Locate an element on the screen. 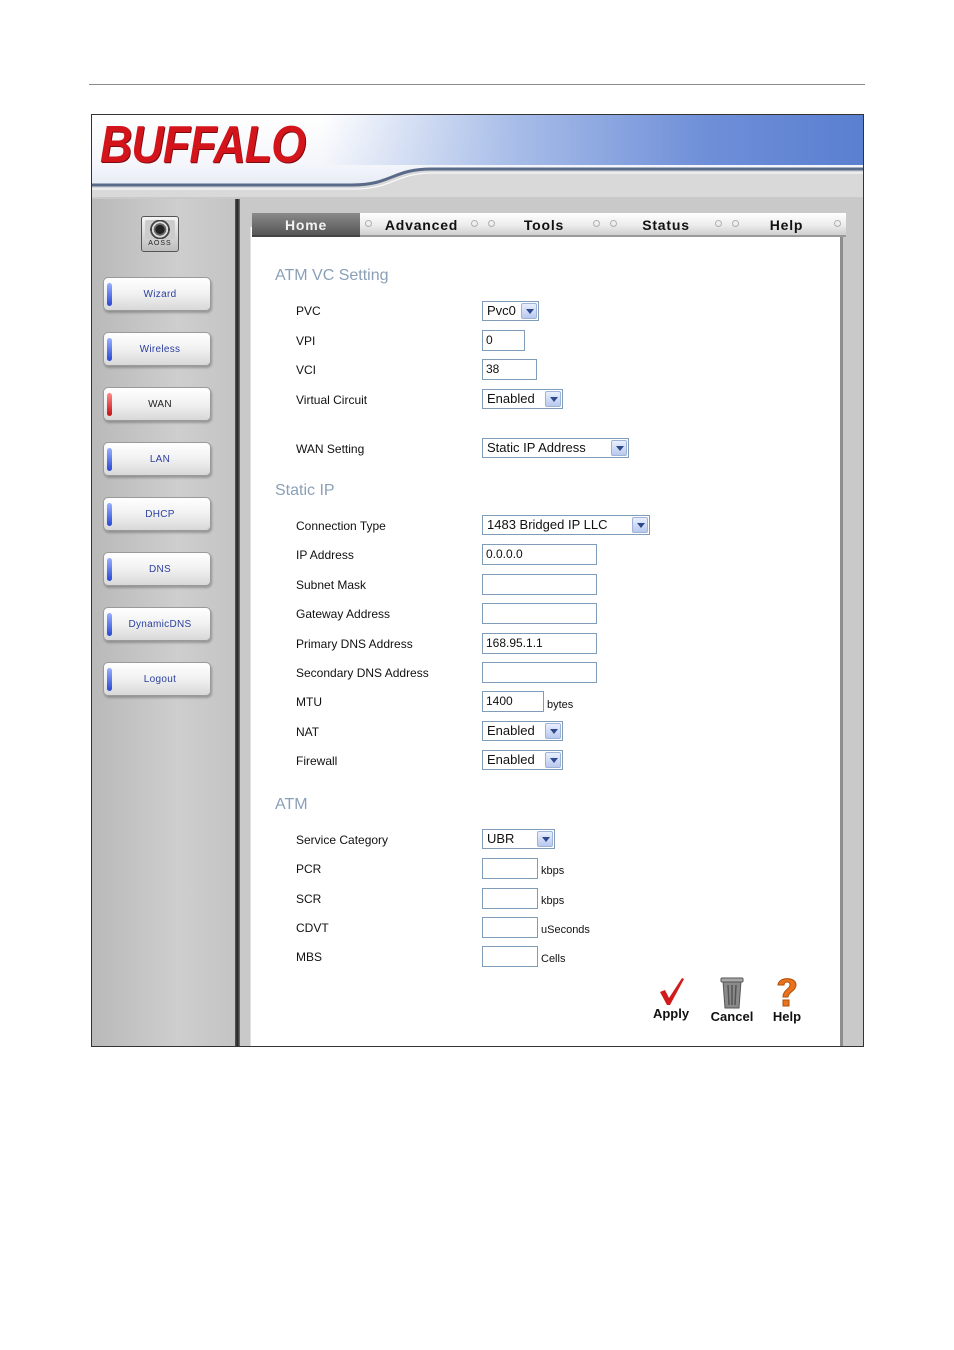 This screenshot has height=1350, width=954. tab-label: Home is located at coordinates (306, 225).